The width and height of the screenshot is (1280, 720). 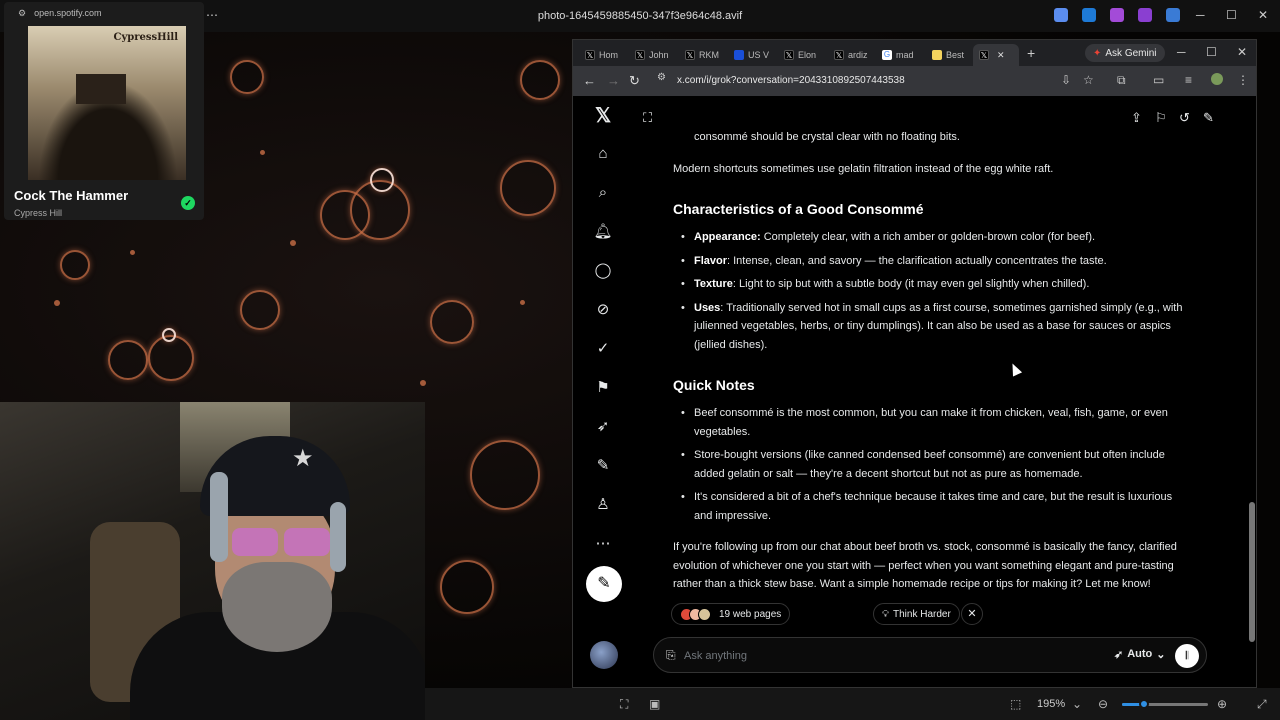 I want to click on zoom-level: 195%, so click(x=1051, y=704).